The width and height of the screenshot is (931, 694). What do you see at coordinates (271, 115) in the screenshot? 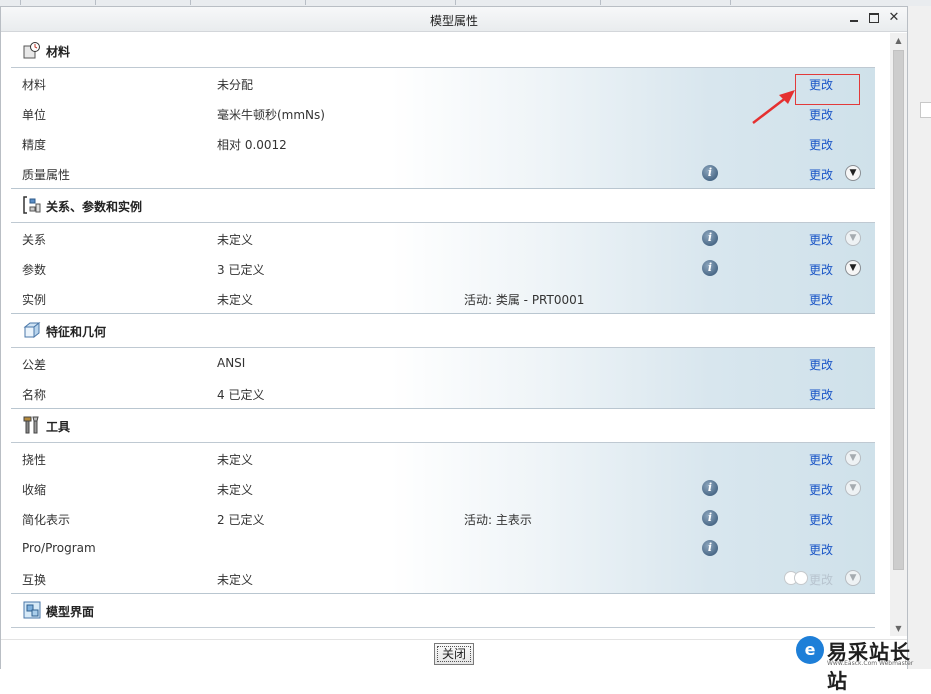
I see `property-value: 毫米牛顿秒(mmNs)` at bounding box center [271, 115].